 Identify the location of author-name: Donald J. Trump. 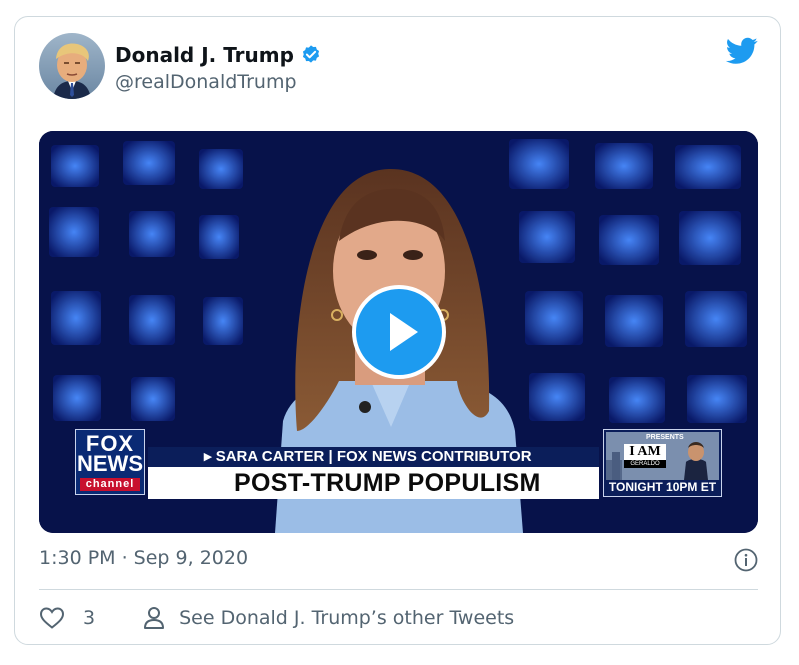
(204, 55).